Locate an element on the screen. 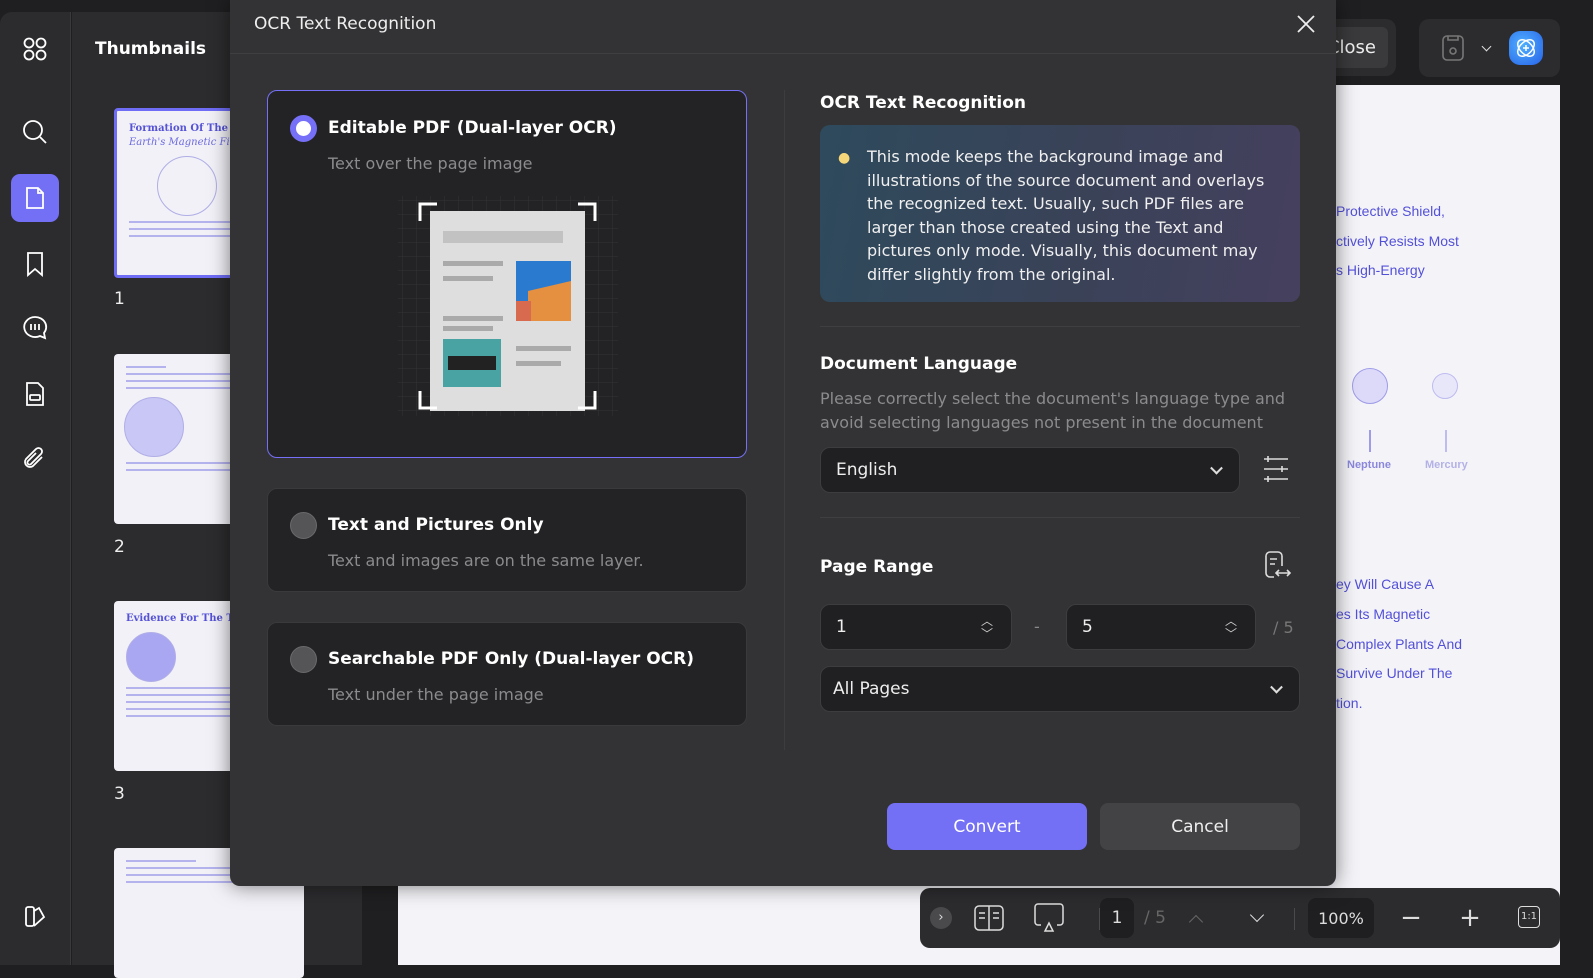  planet-label: Mercury is located at coordinates (1446, 465).